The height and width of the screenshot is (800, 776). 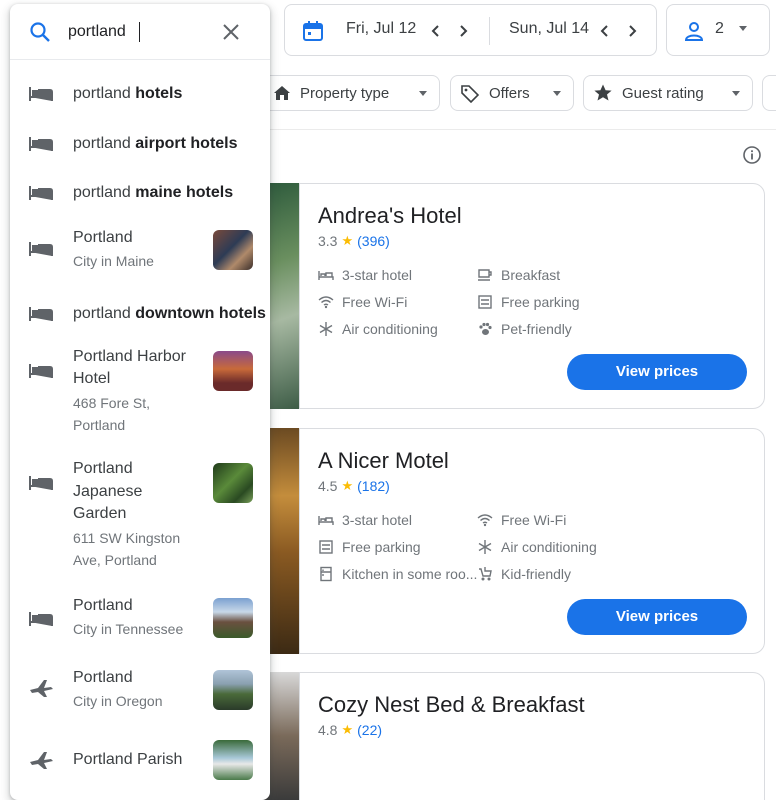 What do you see at coordinates (128, 93) in the screenshot?
I see `suggestion-text: portland hotels` at bounding box center [128, 93].